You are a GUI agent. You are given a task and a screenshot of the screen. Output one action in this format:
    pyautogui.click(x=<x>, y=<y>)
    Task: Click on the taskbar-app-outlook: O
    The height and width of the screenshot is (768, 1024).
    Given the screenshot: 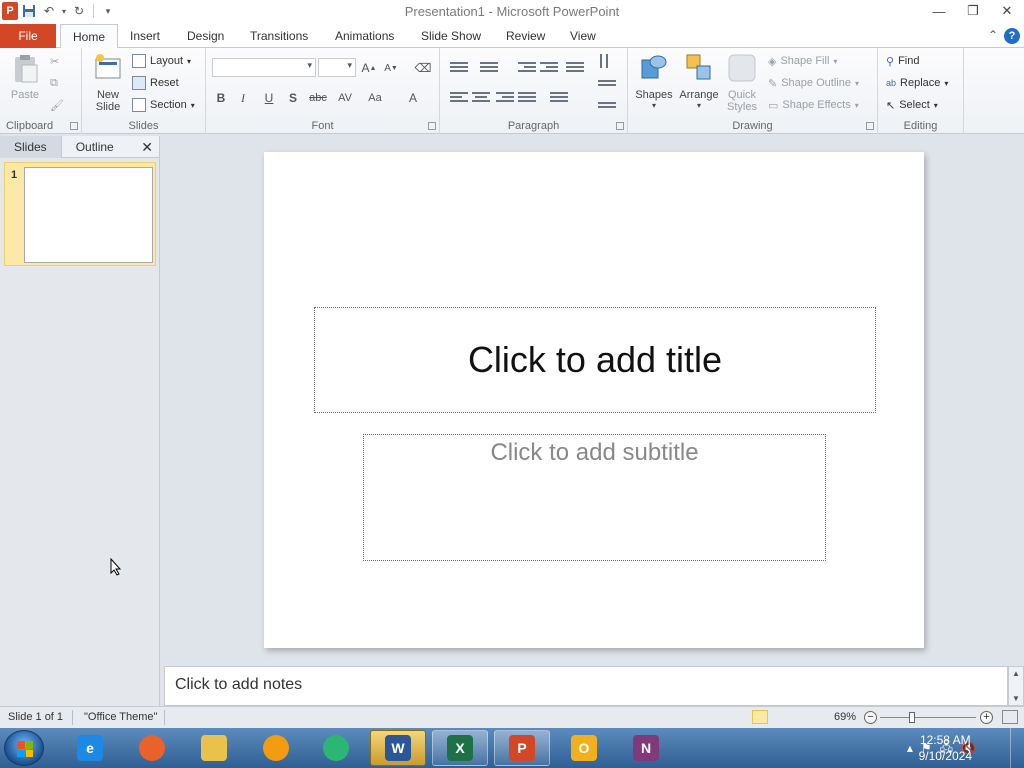 What is the action you would take?
    pyautogui.click(x=584, y=748)
    